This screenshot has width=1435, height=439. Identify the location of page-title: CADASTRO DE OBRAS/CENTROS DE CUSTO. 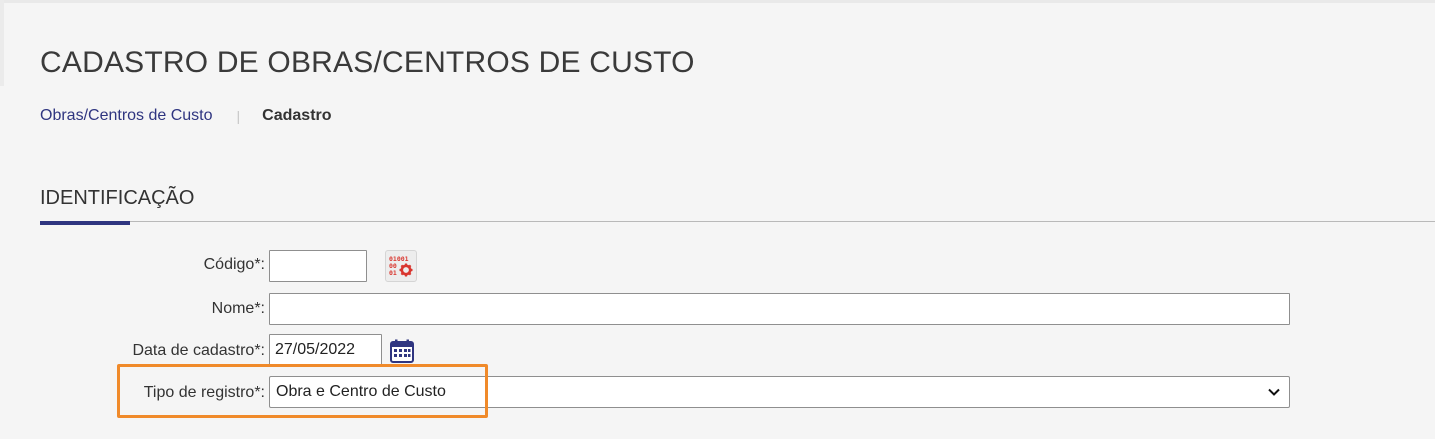
(367, 62).